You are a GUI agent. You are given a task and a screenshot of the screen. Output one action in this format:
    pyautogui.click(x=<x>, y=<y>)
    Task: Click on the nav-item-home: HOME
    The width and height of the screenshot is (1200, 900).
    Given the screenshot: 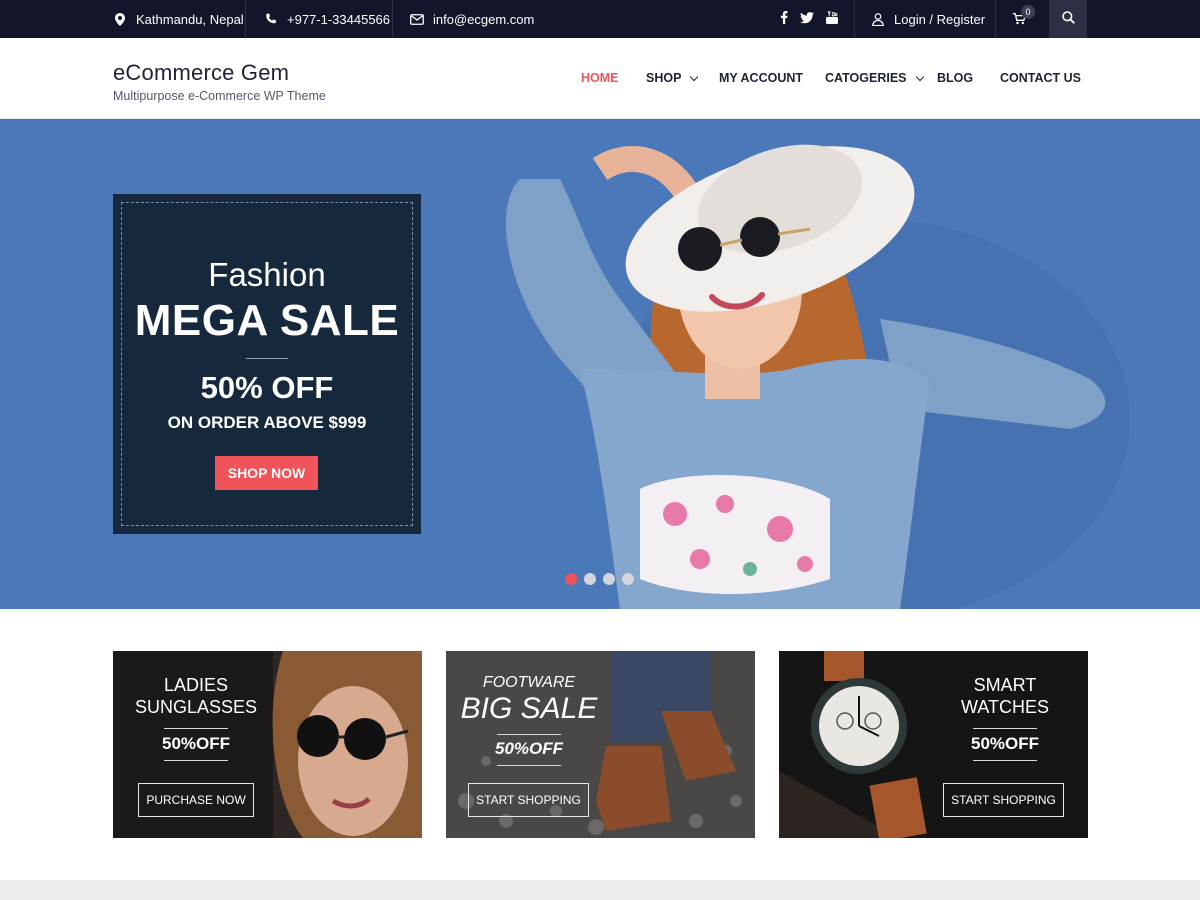 What is the action you would take?
    pyautogui.click(x=600, y=78)
    